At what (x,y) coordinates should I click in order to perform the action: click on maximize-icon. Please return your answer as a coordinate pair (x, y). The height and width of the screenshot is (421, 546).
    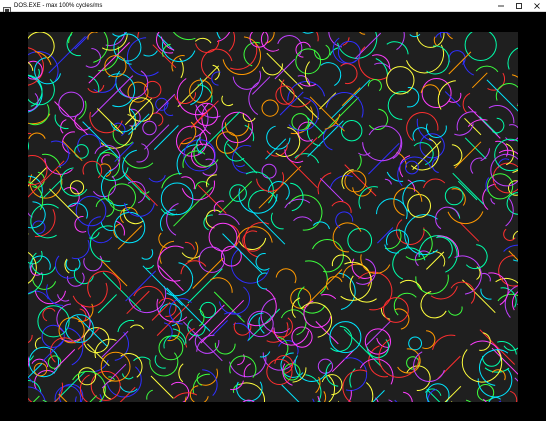
    Looking at the image, I should click on (519, 6).